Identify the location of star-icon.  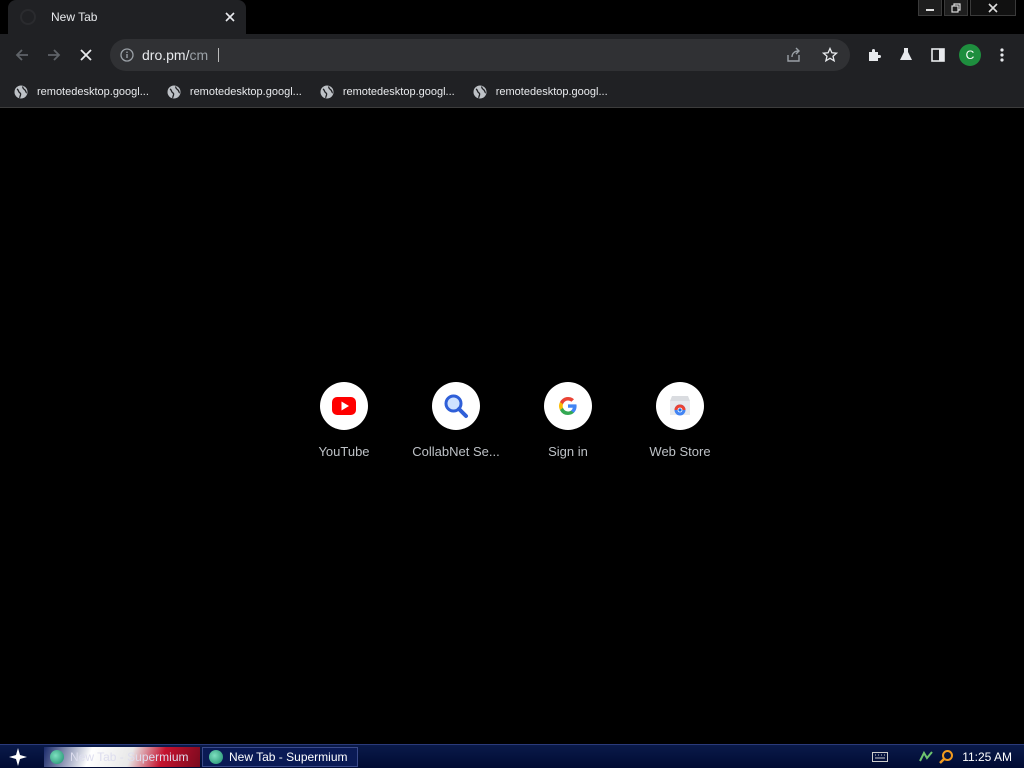
(830, 55).